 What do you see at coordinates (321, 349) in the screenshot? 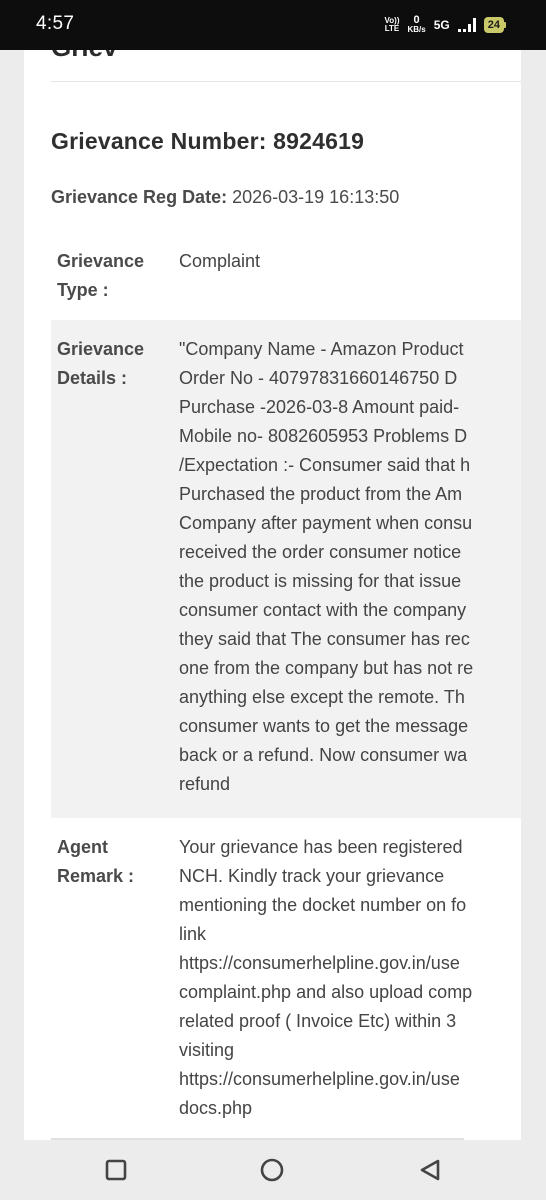
I see `text-line: "Company Name - Amazon Product` at bounding box center [321, 349].